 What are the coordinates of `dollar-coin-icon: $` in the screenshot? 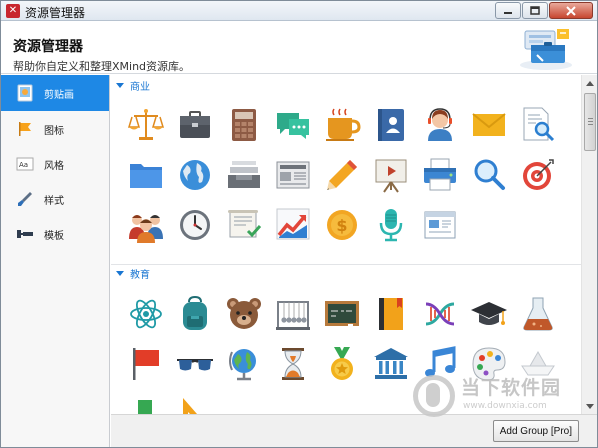 It's located at (341, 225).